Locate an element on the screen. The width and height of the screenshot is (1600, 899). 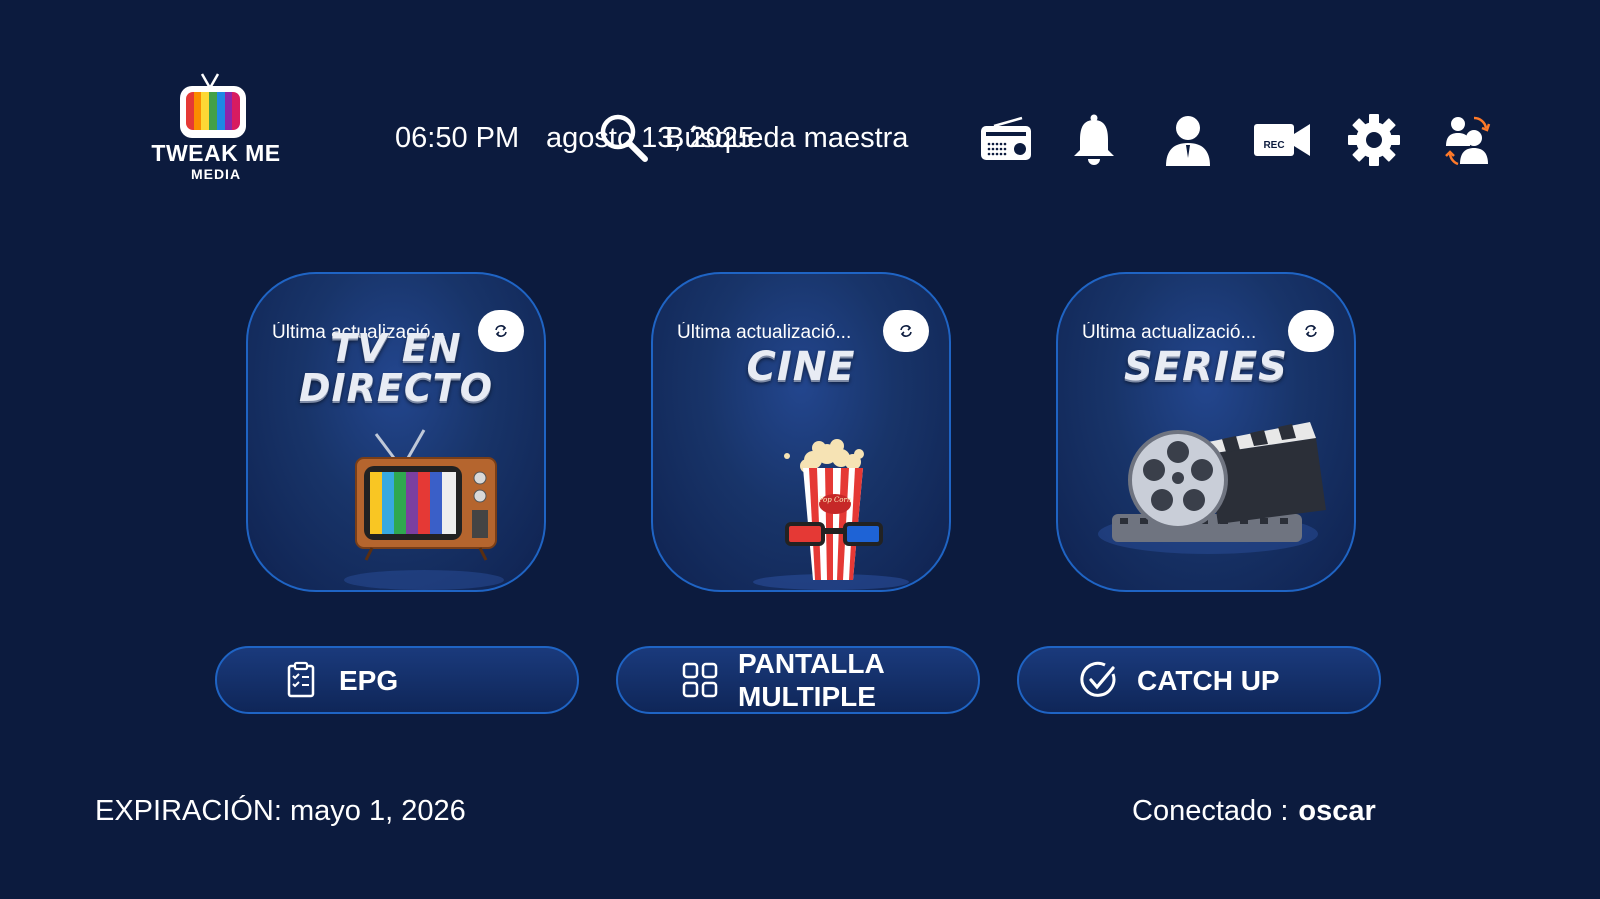
username: oscar is located at coordinates (1337, 811).